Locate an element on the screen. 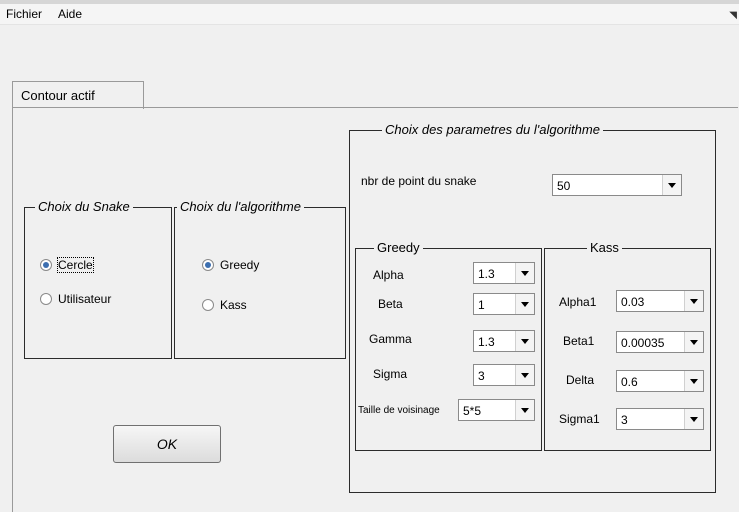 This screenshot has width=739, height=512. radio-greedy: Greedy is located at coordinates (230, 265).